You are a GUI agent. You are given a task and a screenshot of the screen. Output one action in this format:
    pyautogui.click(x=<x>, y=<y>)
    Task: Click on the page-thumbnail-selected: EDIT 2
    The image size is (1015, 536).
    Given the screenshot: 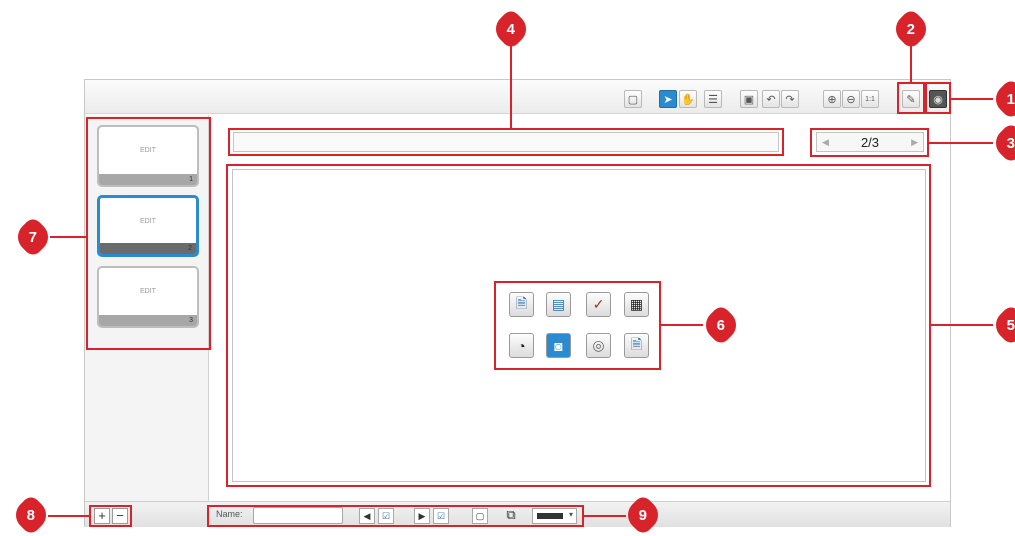 What is the action you would take?
    pyautogui.click(x=148, y=226)
    